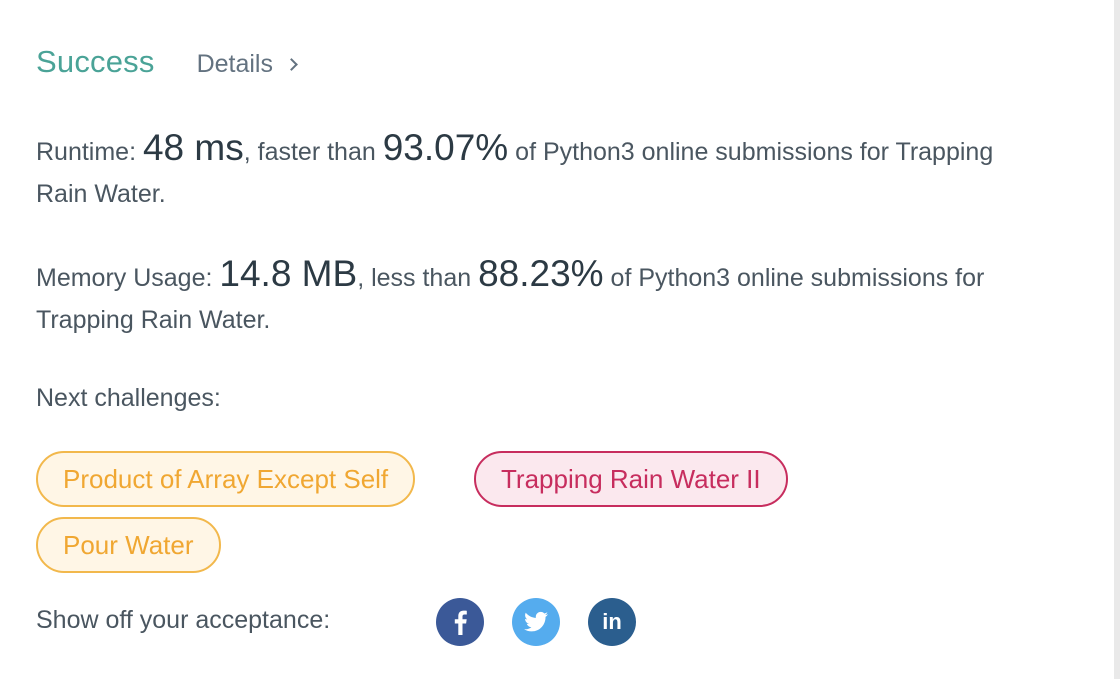 The height and width of the screenshot is (679, 1120). I want to click on twitter-icon, so click(536, 621).